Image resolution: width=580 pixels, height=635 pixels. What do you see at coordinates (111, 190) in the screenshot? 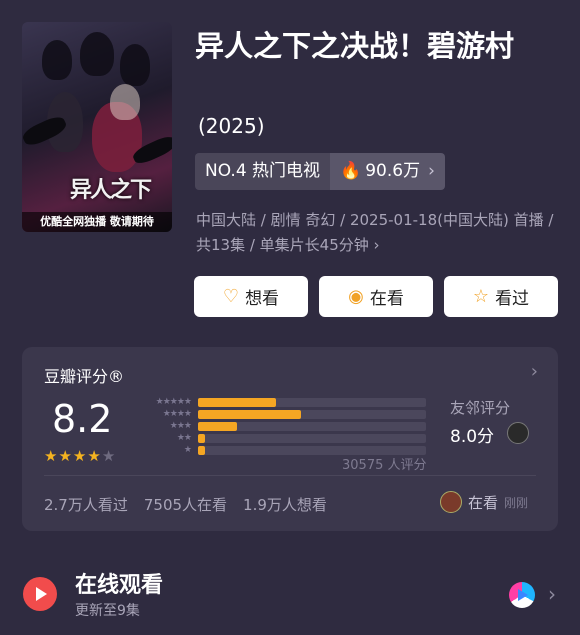
I see `poster-logo: 异人之下` at bounding box center [111, 190].